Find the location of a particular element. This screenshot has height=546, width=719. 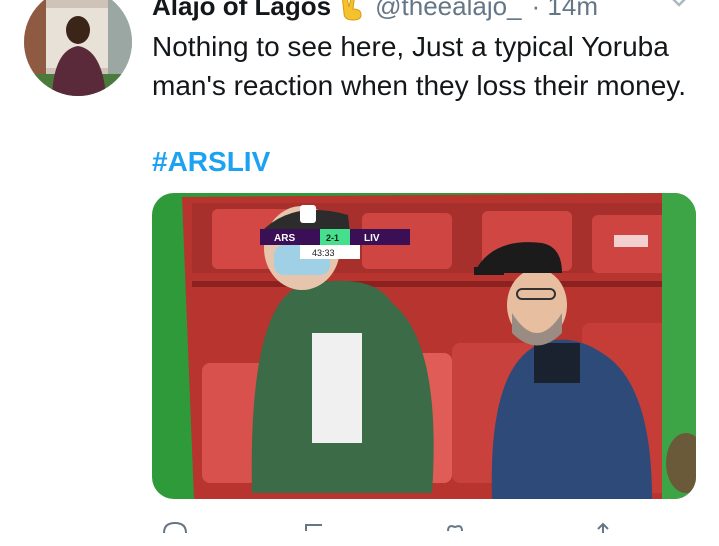

scorebug-score: 2-1 is located at coordinates (332, 238).